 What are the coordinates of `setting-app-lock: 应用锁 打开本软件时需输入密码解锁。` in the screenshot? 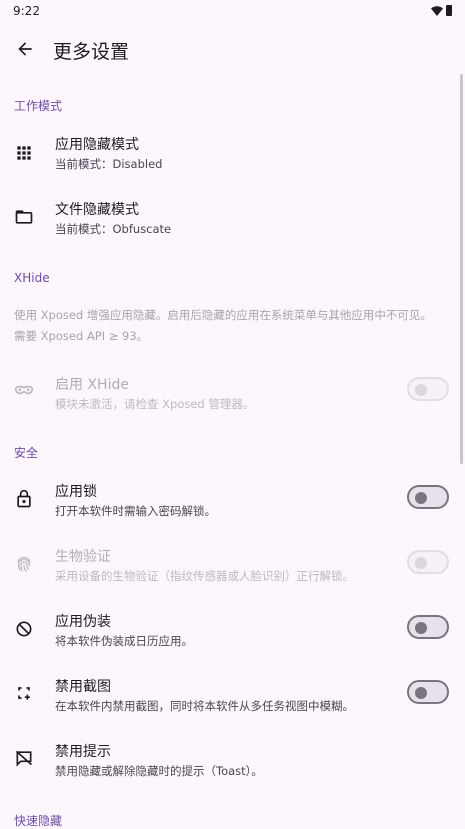 It's located at (232, 499).